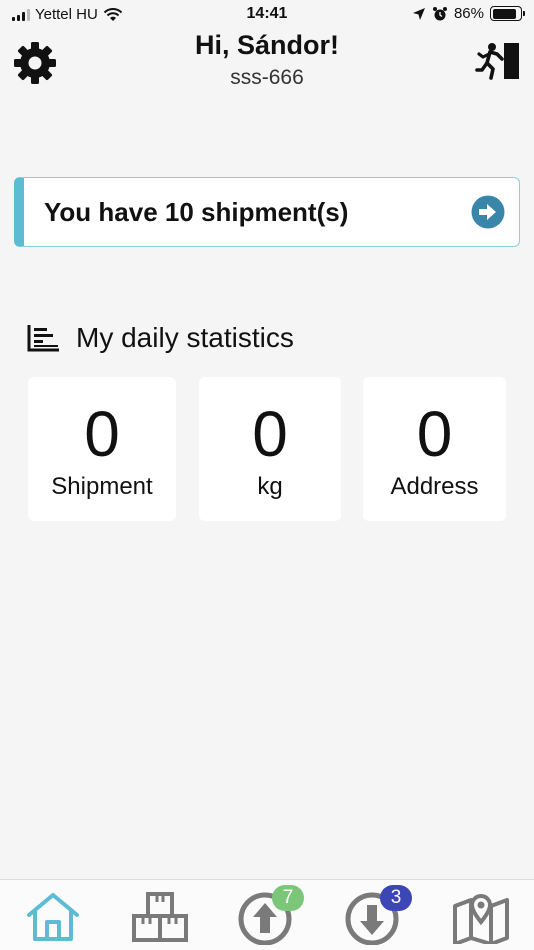 The height and width of the screenshot is (950, 534). I want to click on battery-icon, so click(507, 13).